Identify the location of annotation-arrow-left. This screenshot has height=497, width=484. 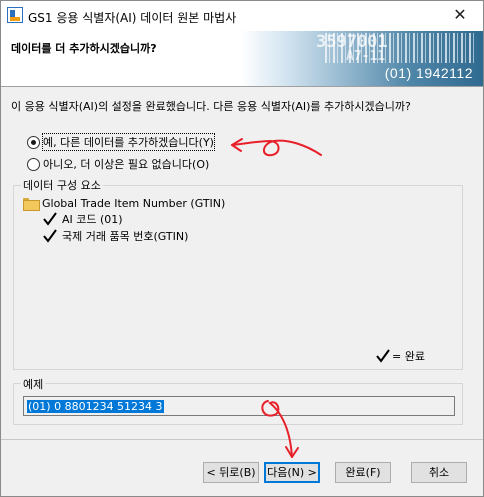
(276, 147).